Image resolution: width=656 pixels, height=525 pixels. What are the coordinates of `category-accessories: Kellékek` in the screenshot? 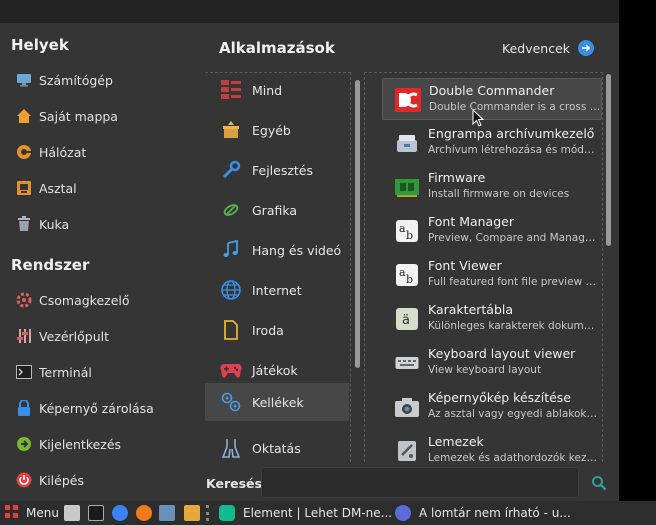 It's located at (277, 402).